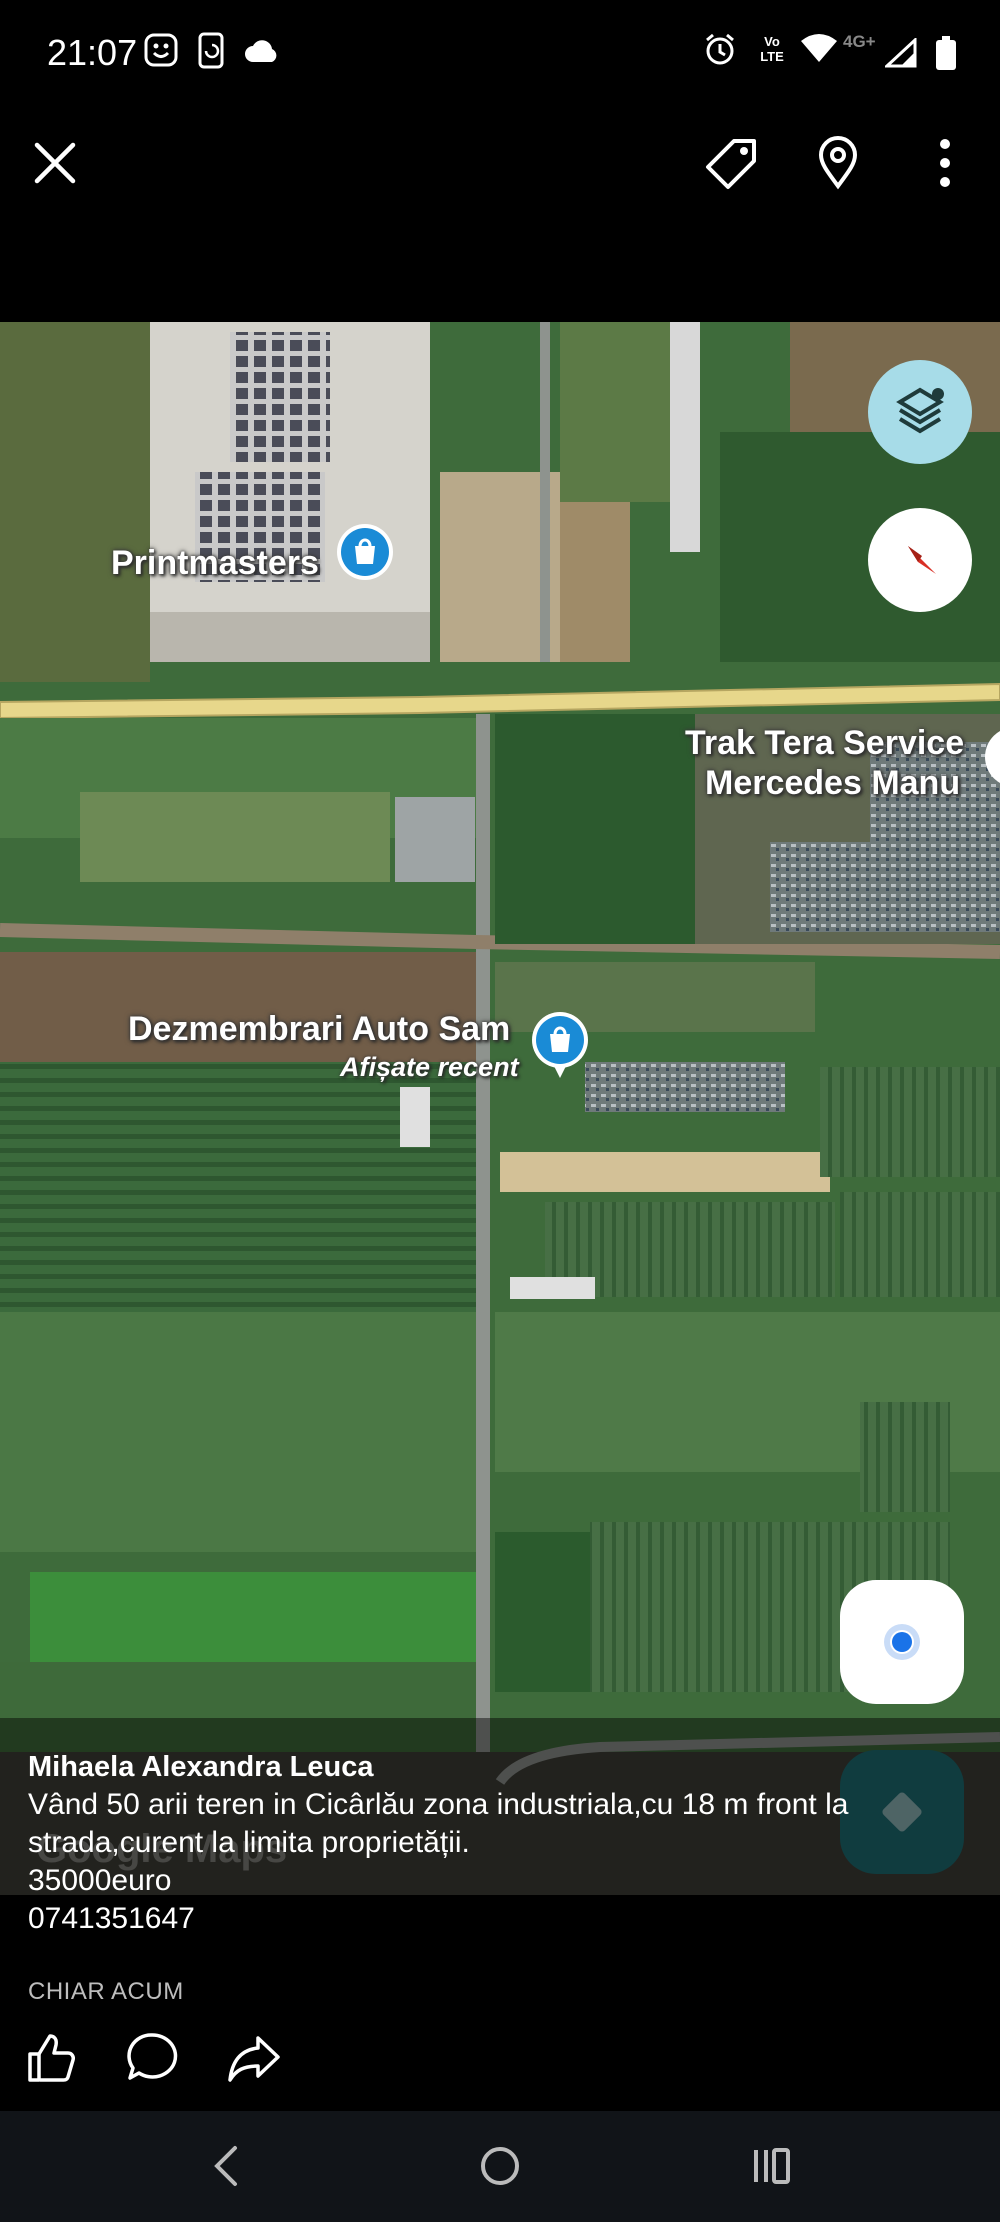 This screenshot has width=1000, height=2222. What do you see at coordinates (161, 50) in the screenshot?
I see `smiley-notification-icon` at bounding box center [161, 50].